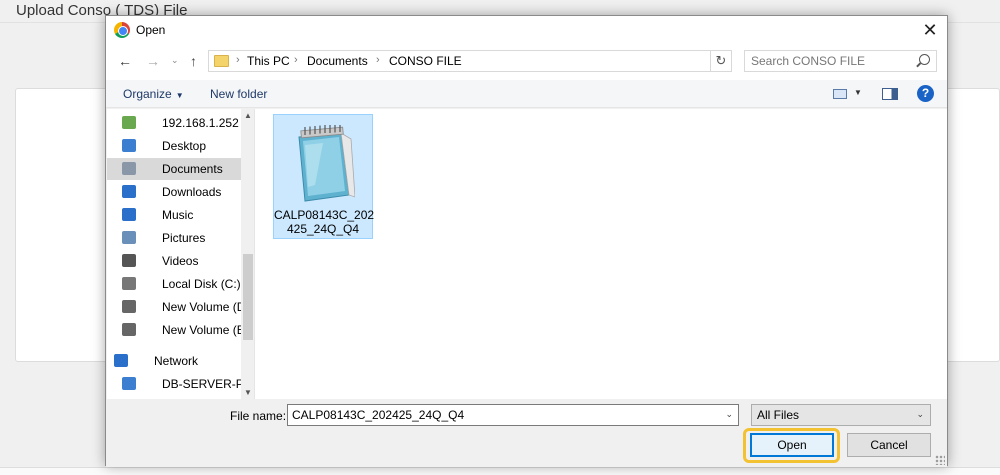 This screenshot has height=475, width=1000. Describe the element at coordinates (248, 392) in the screenshot. I see `scroll-down-icon: ▼` at that location.